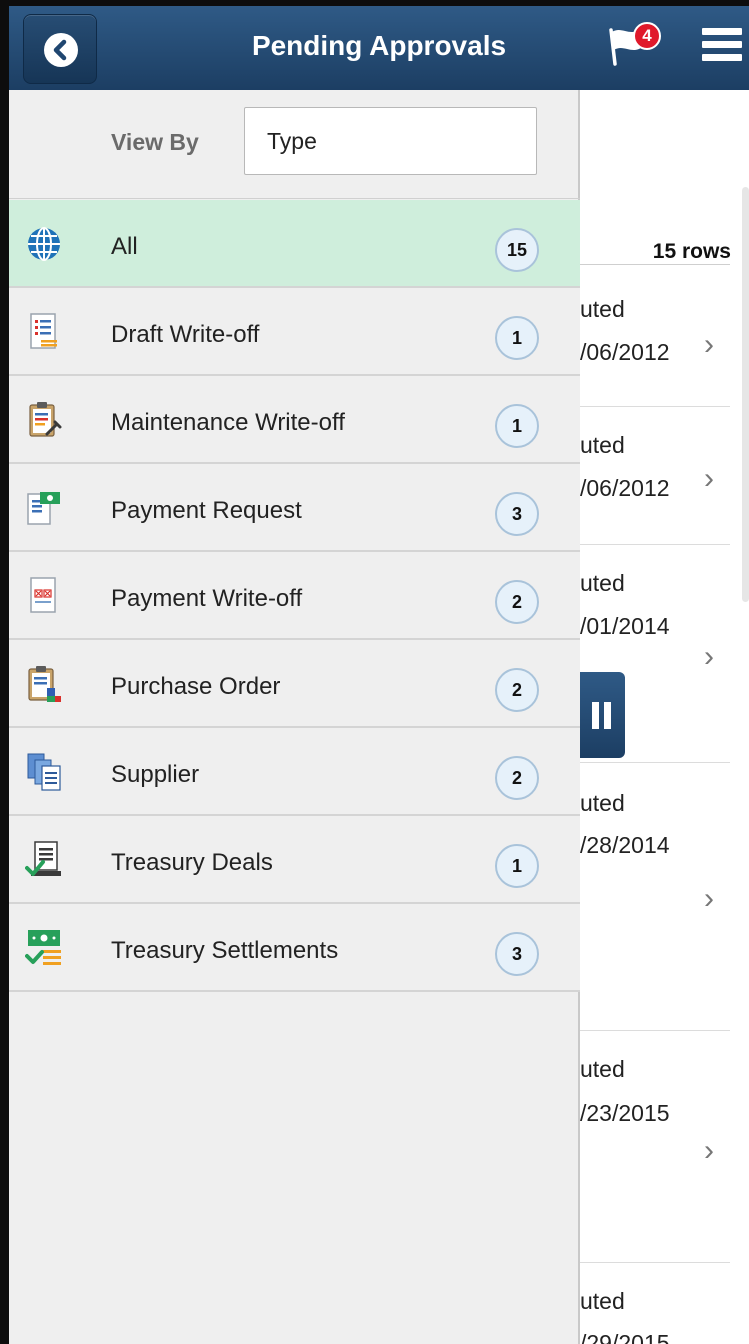 Image resolution: width=749 pixels, height=1344 pixels. I want to click on menu-icon, so click(722, 46).